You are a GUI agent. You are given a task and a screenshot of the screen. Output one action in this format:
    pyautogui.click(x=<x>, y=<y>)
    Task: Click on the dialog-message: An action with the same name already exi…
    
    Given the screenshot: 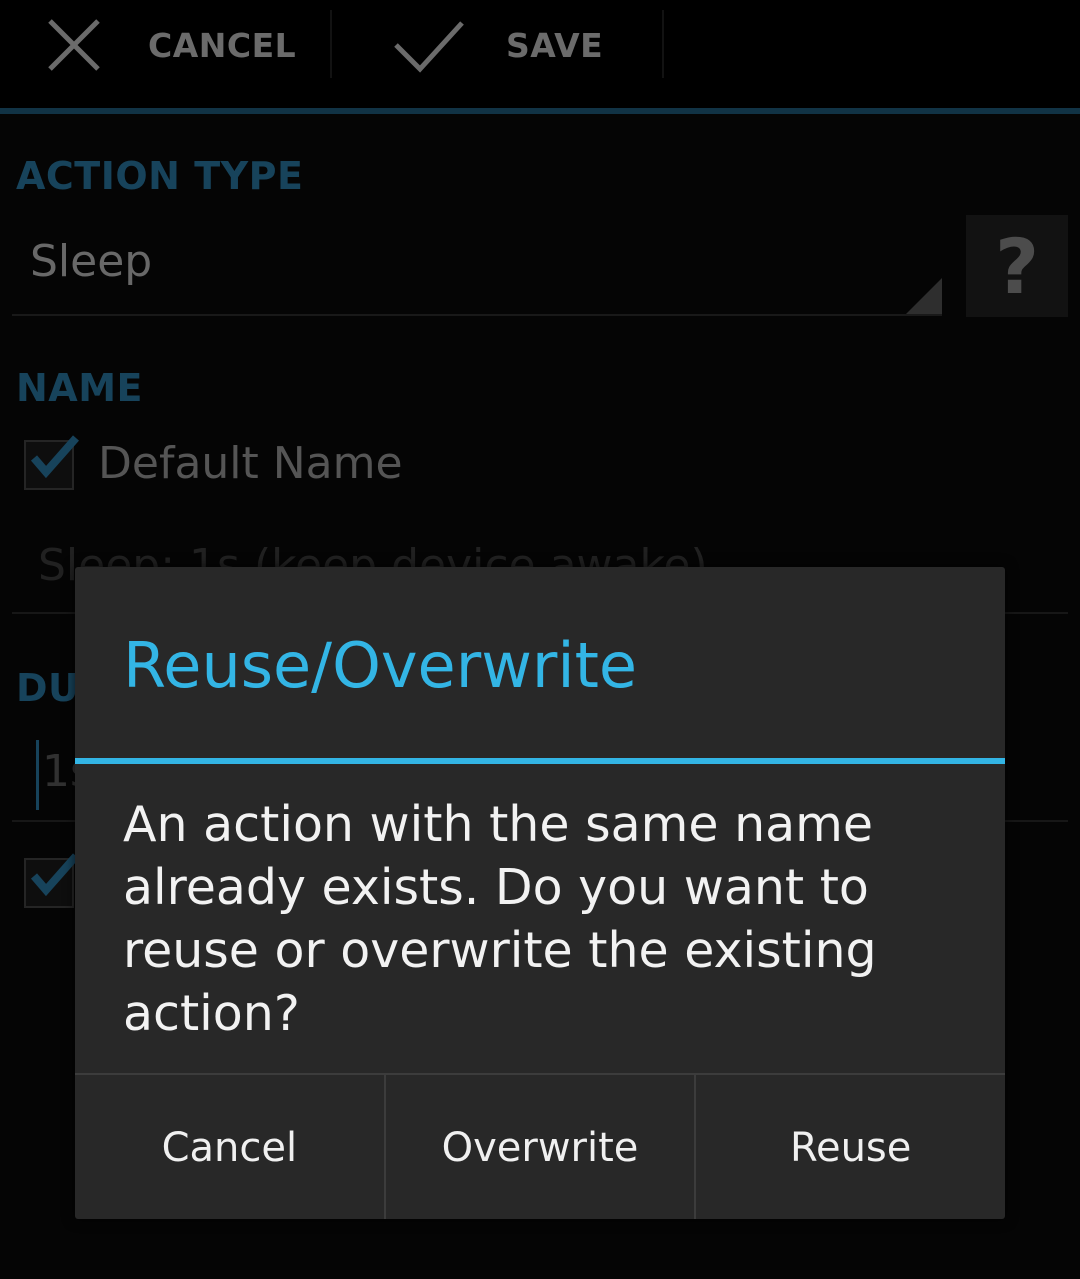 What is the action you would take?
    pyautogui.click(x=500, y=919)
    